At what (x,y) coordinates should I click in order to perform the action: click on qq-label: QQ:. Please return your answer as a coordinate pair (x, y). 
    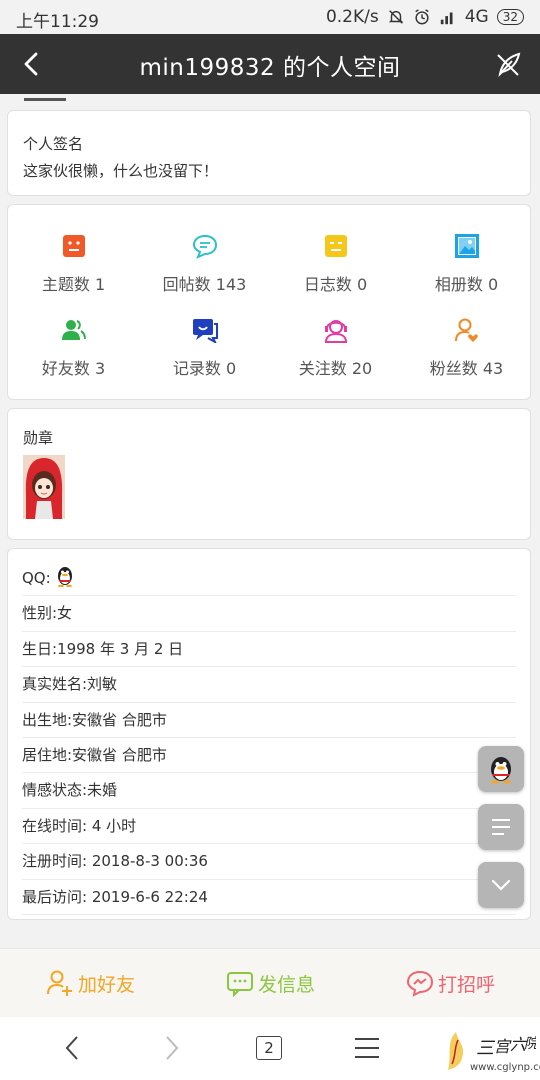
    Looking at the image, I should click on (36, 578).